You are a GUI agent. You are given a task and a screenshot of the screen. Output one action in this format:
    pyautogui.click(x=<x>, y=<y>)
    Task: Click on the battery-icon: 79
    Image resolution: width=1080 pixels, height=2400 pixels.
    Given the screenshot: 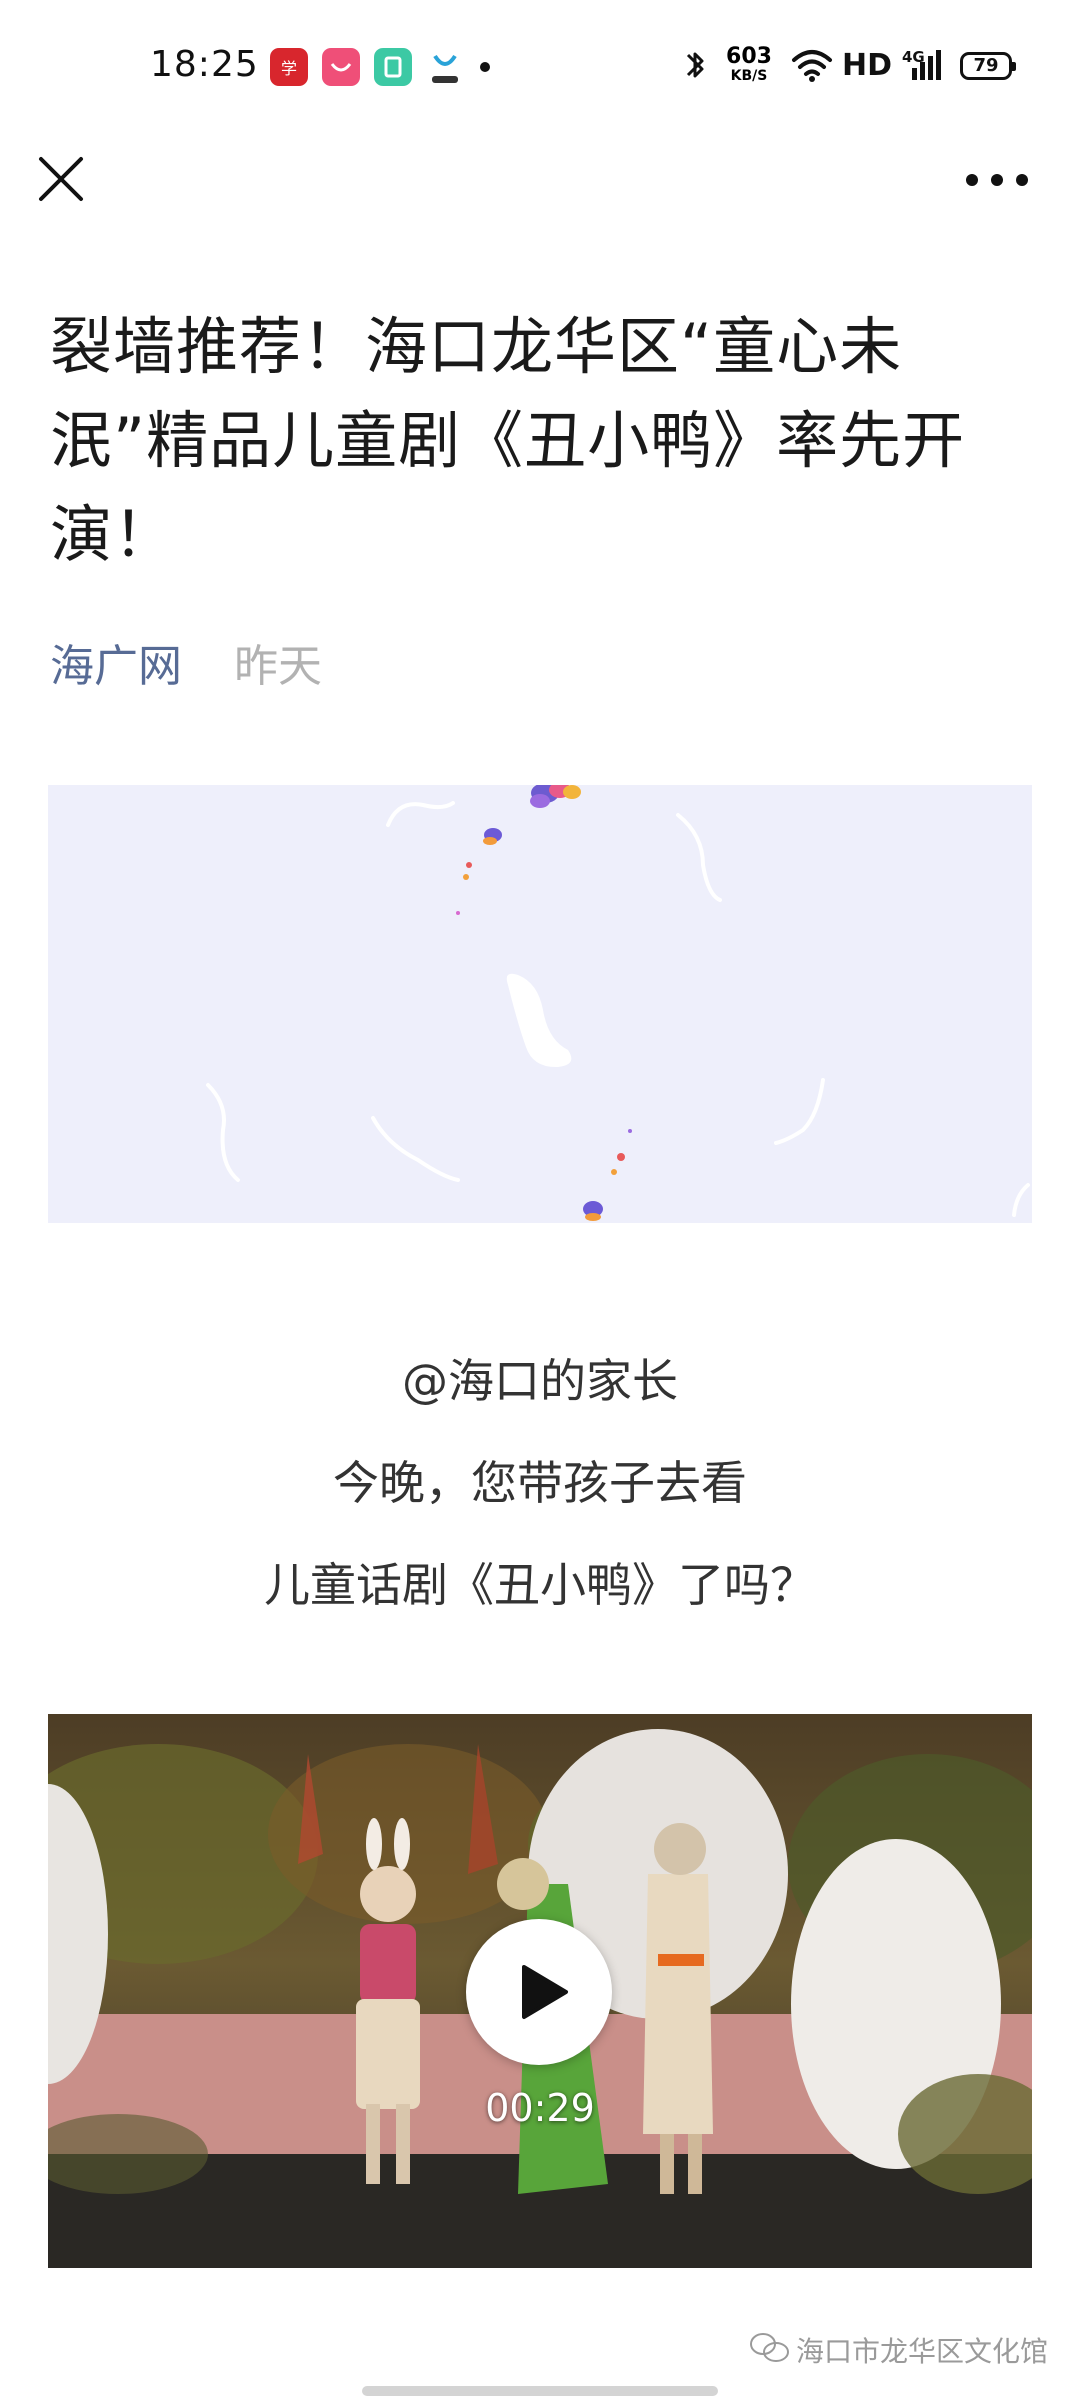 What is the action you would take?
    pyautogui.click(x=988, y=66)
    